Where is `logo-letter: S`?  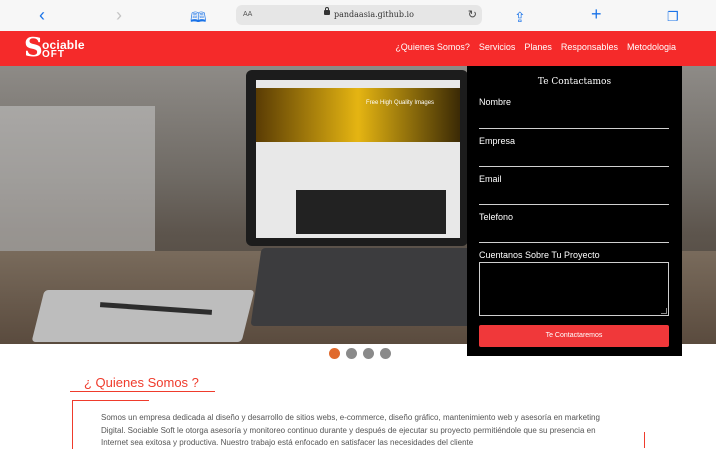 logo-letter: S is located at coordinates (33, 48).